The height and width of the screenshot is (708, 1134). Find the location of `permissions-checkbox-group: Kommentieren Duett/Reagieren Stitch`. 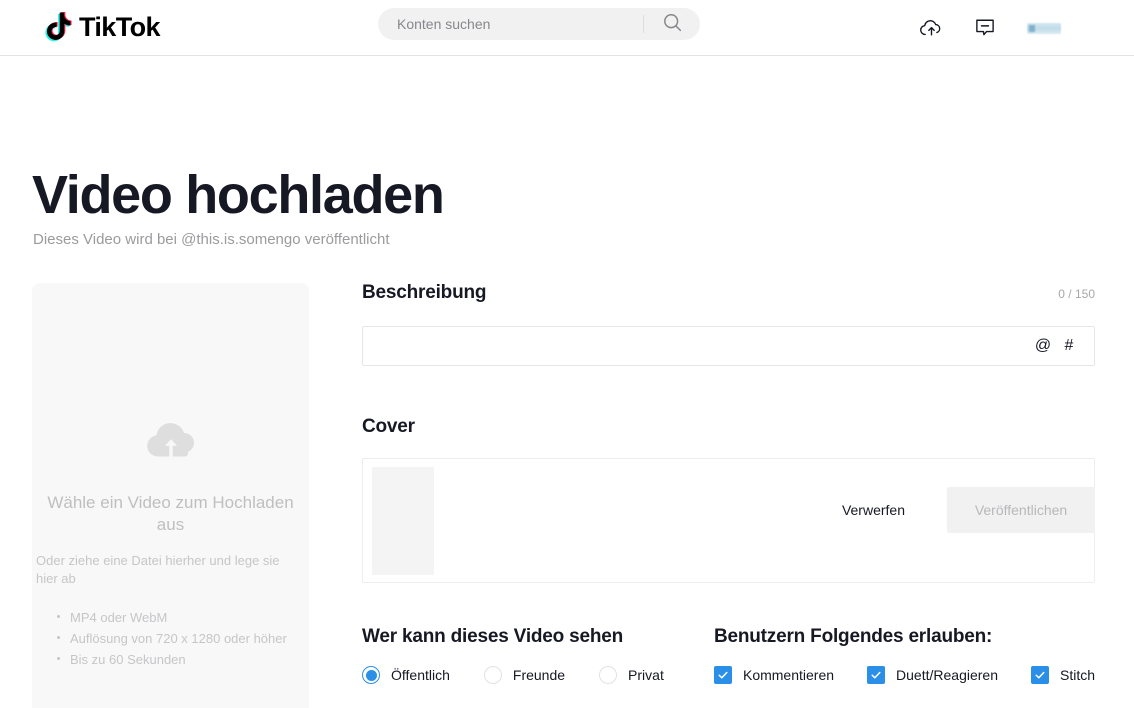

permissions-checkbox-group: Kommentieren Duett/Reagieren Stitch is located at coordinates (904, 675).